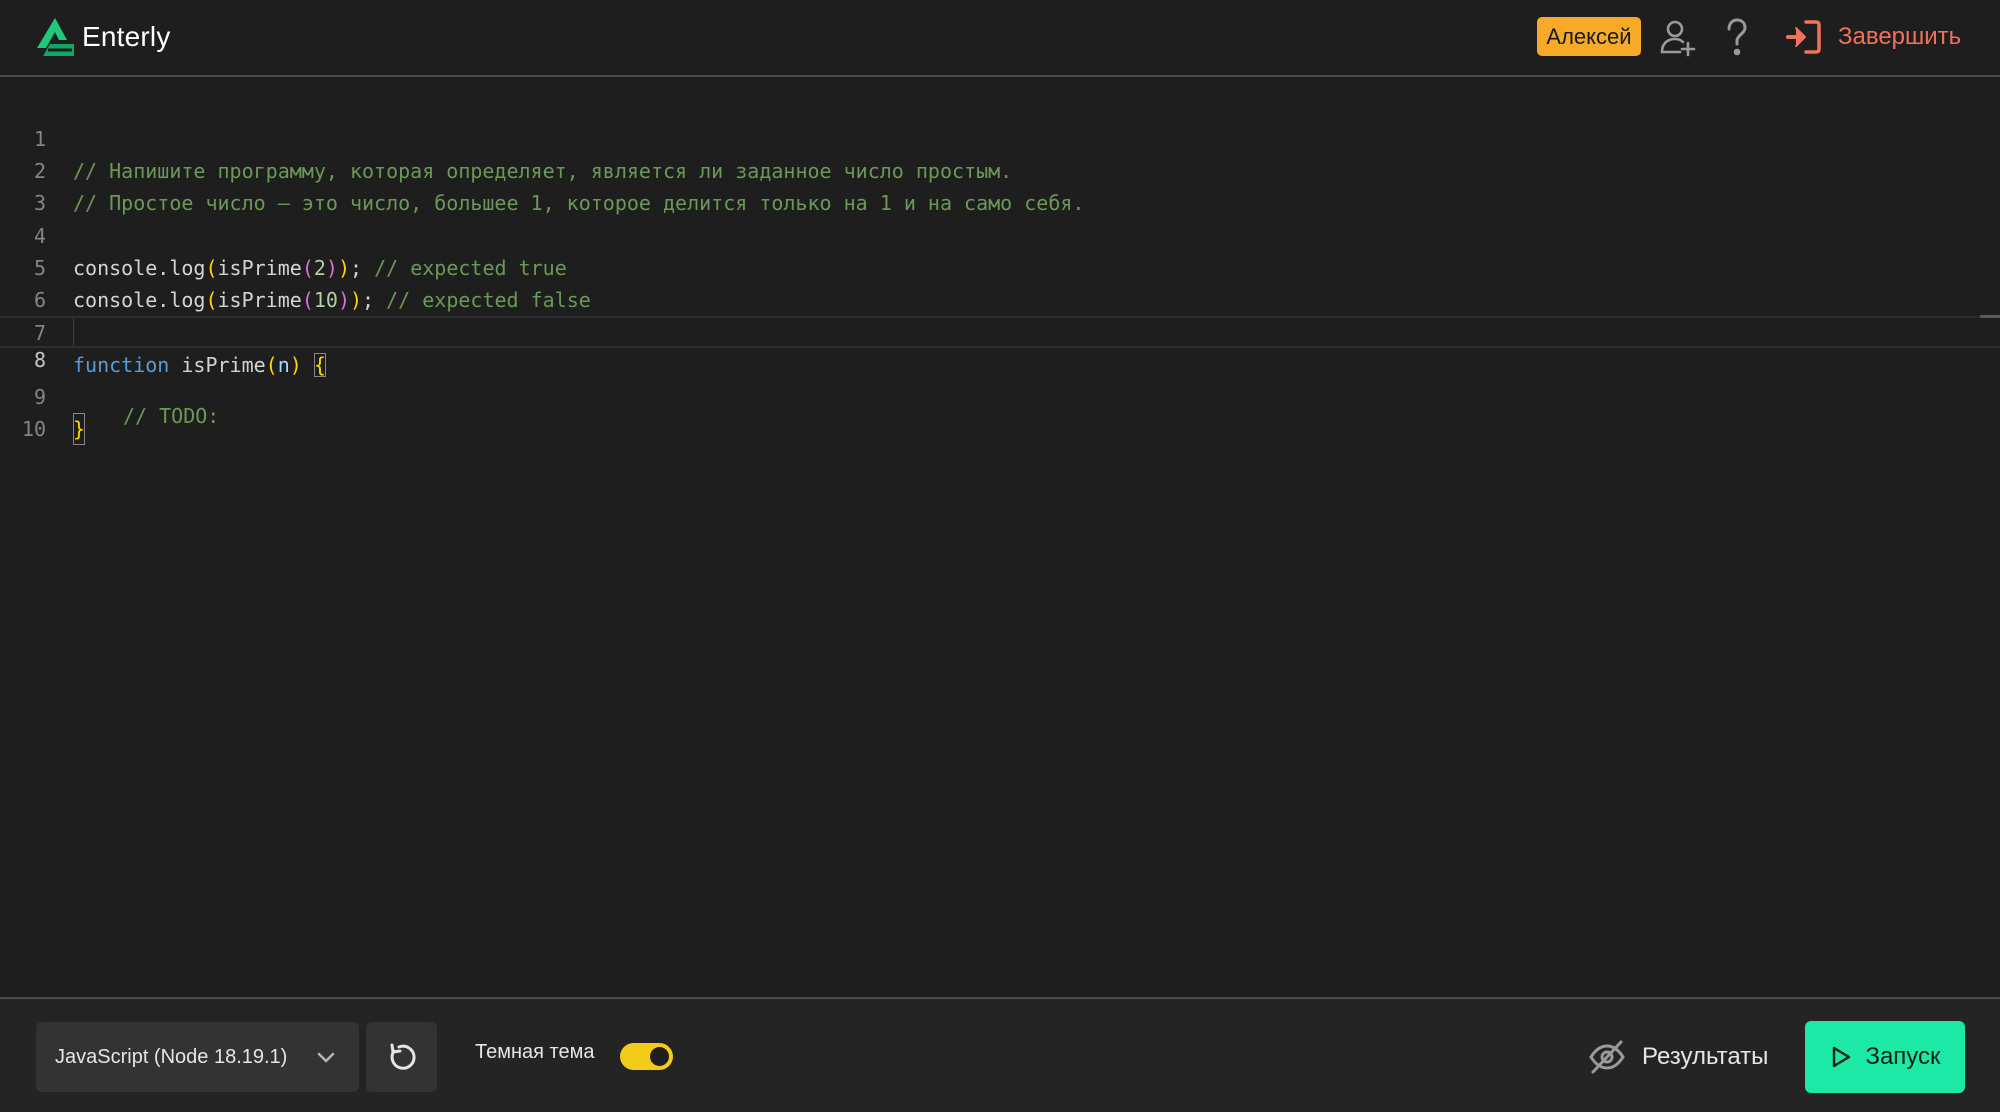 The image size is (2000, 1112). Describe the element at coordinates (1903, 1056) in the screenshot. I see `run-label: Запуск` at that location.